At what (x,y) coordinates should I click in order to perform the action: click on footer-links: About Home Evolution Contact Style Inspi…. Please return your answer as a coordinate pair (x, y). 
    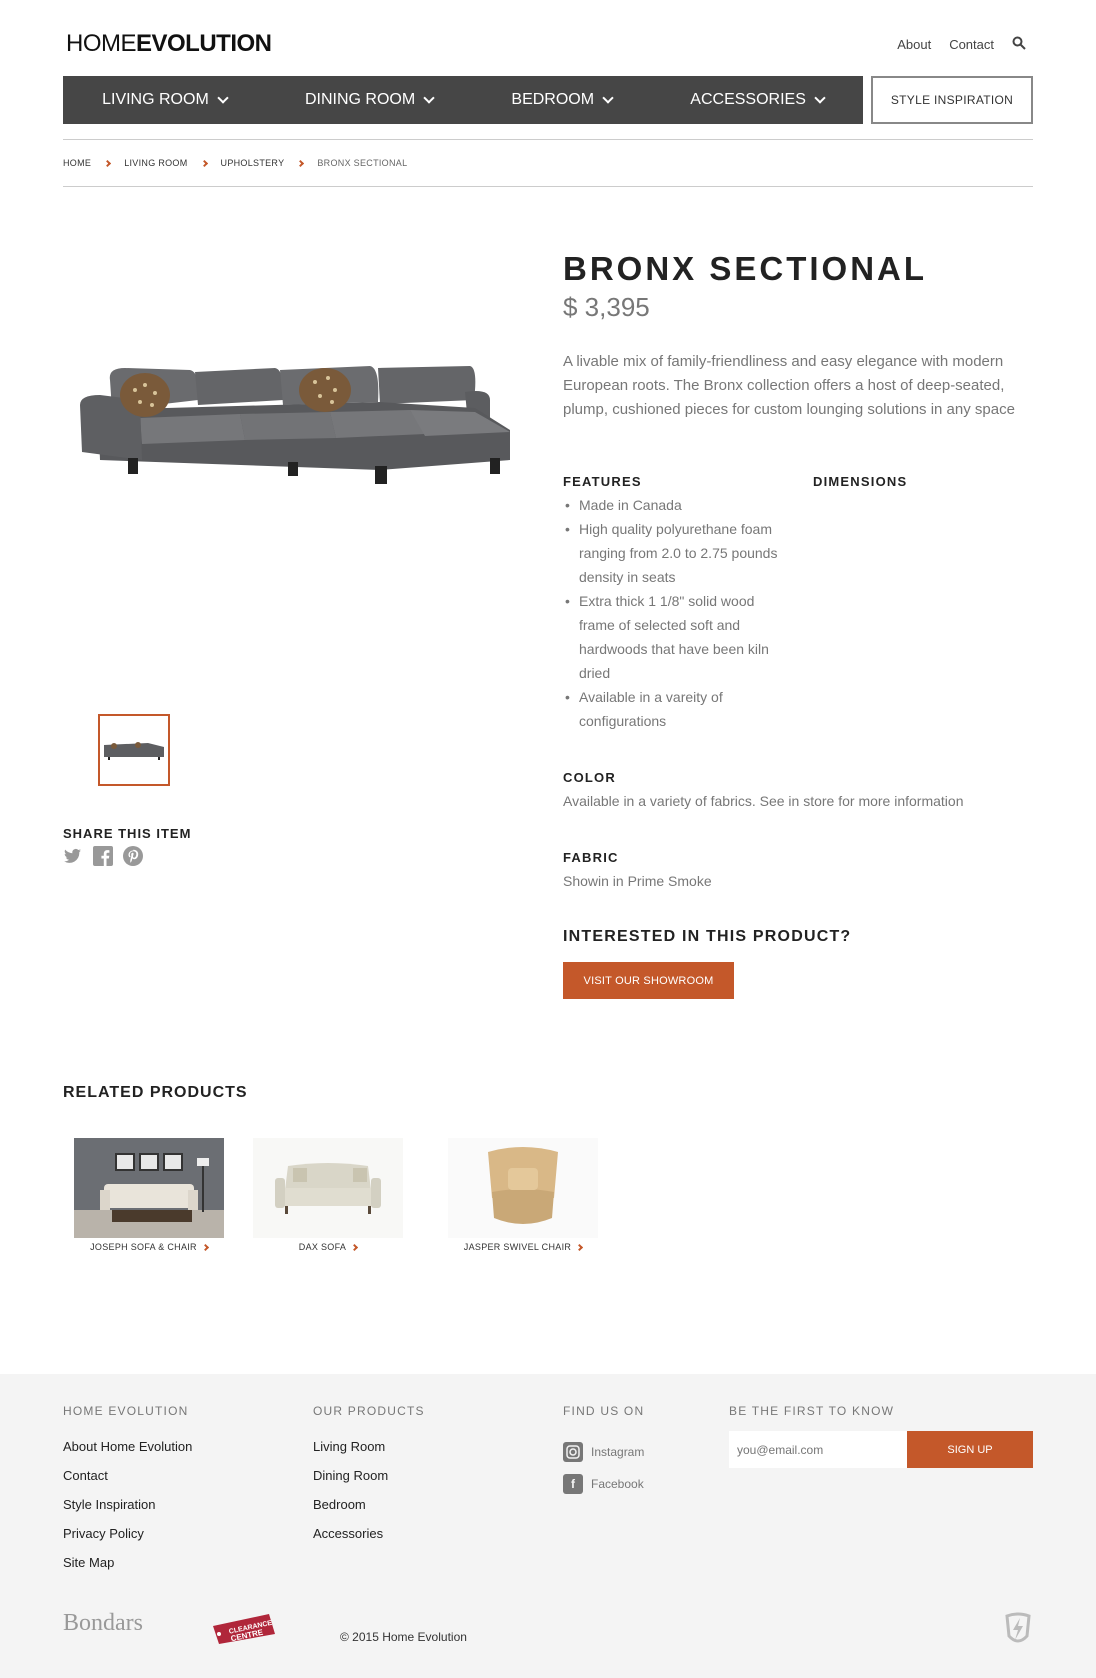
    Looking at the image, I should click on (127, 1511).